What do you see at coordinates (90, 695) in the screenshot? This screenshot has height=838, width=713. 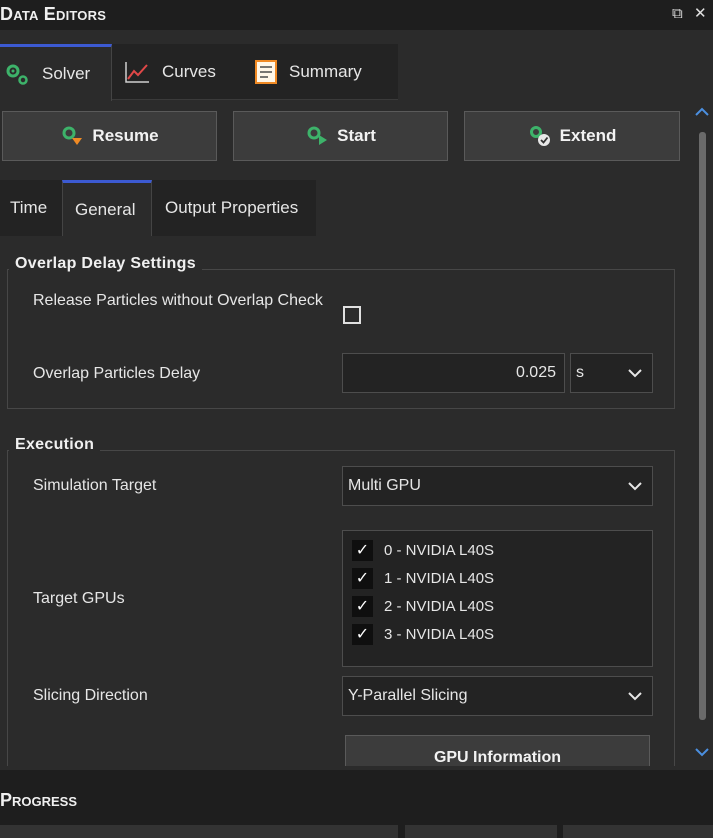 I see `slicing-direction-label: Slicing Direction` at bounding box center [90, 695].